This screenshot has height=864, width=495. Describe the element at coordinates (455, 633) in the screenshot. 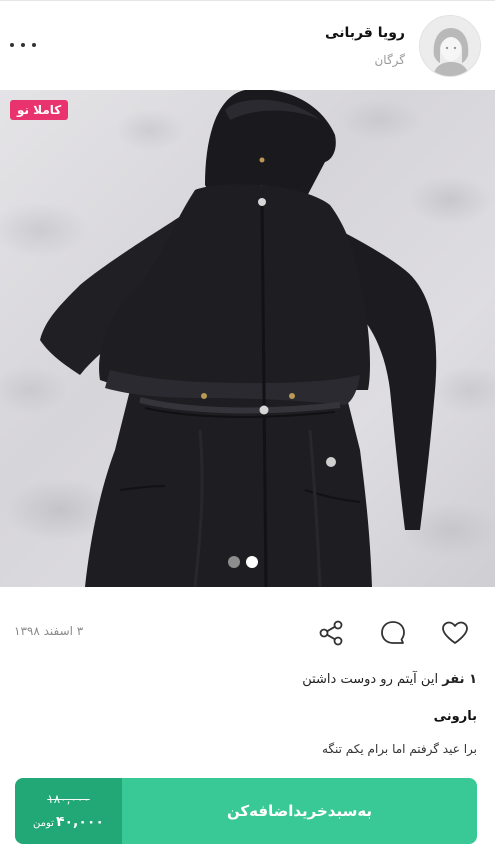

I see `heart-icon` at that location.